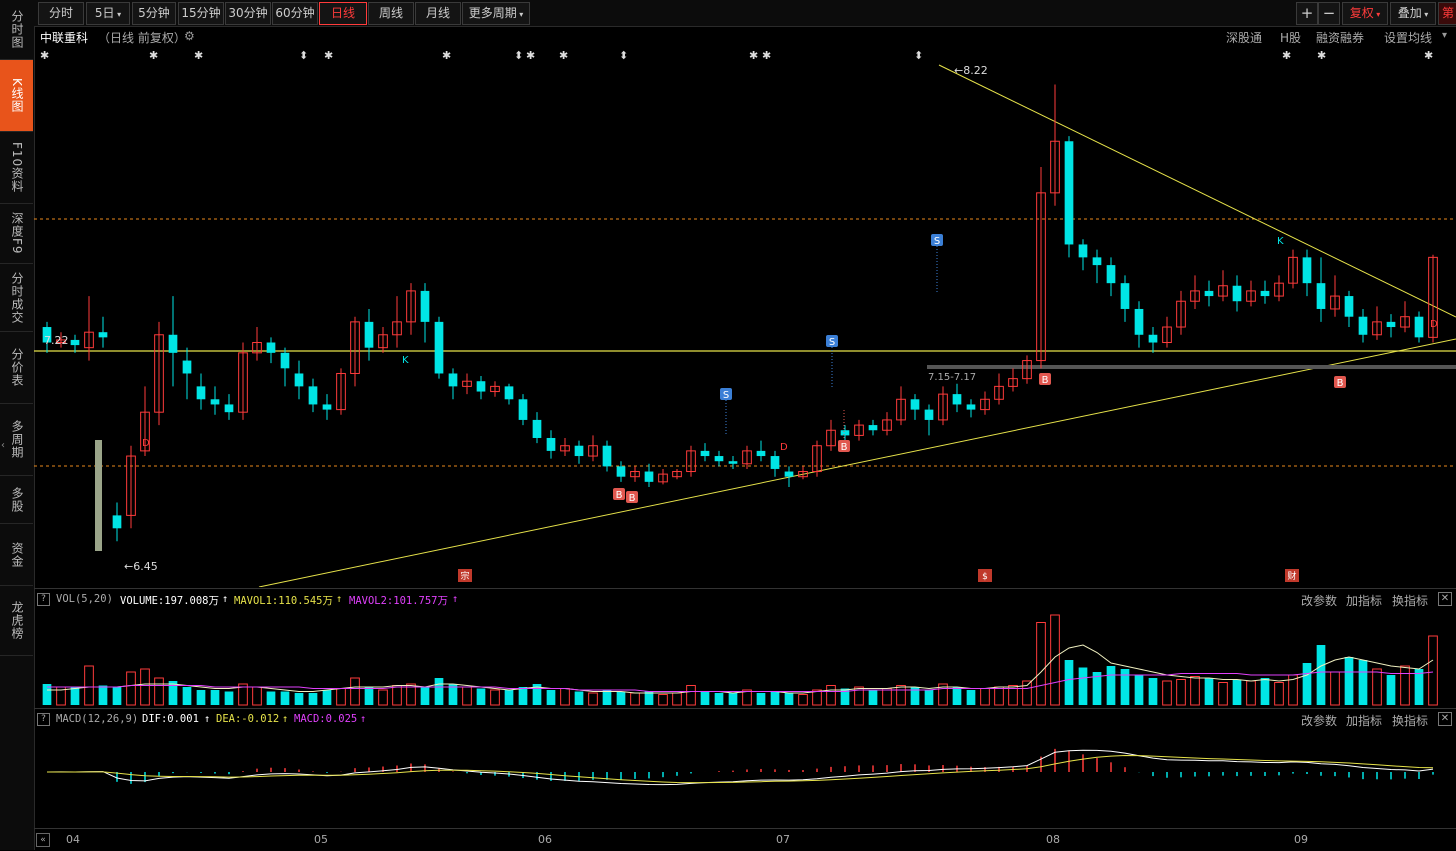 The width and height of the screenshot is (1456, 851). Describe the element at coordinates (1365, 13) in the screenshot. I see `fuquan-dropdown: 复权 ▾` at that location.